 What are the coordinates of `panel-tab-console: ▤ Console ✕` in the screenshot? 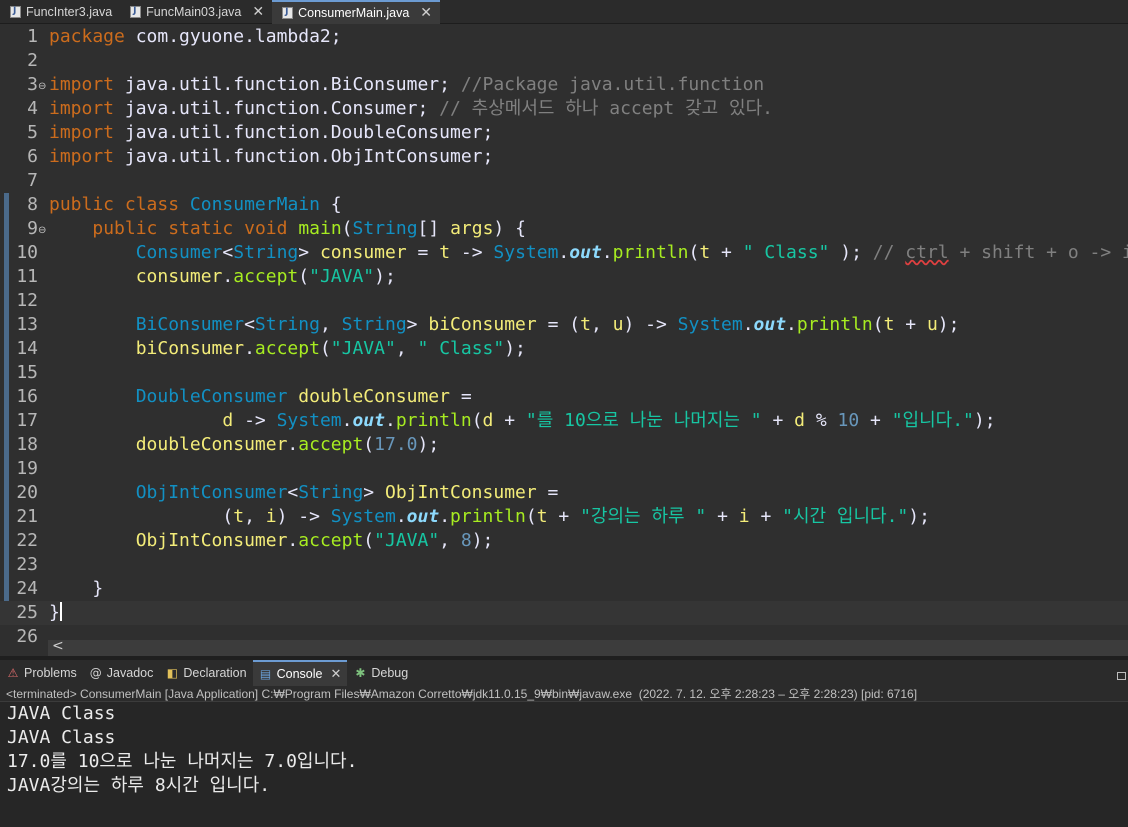 It's located at (300, 673).